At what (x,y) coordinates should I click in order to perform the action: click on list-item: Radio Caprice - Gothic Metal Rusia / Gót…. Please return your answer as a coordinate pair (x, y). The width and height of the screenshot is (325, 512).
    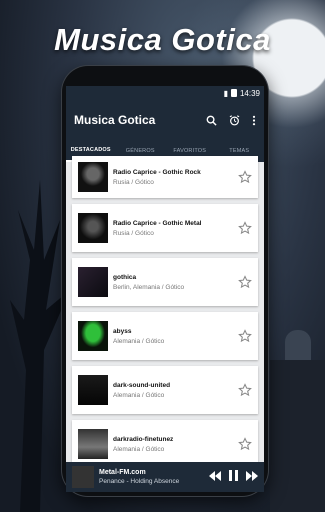
    Looking at the image, I should click on (165, 228).